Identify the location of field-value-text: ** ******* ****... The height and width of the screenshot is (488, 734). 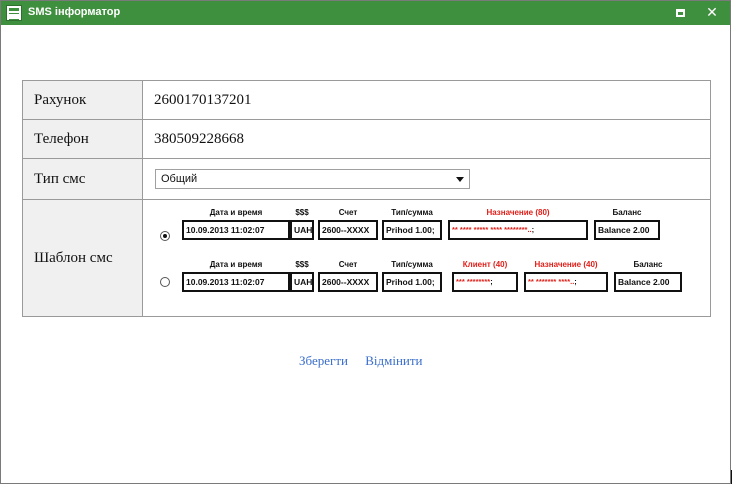
(551, 281).